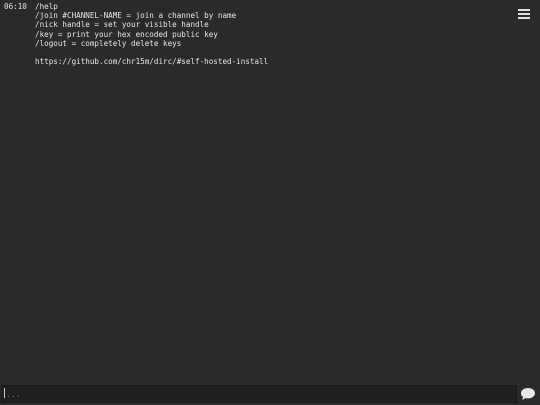 Image resolution: width=540 pixels, height=405 pixels. What do you see at coordinates (4, 393) in the screenshot?
I see `text-cursor` at bounding box center [4, 393].